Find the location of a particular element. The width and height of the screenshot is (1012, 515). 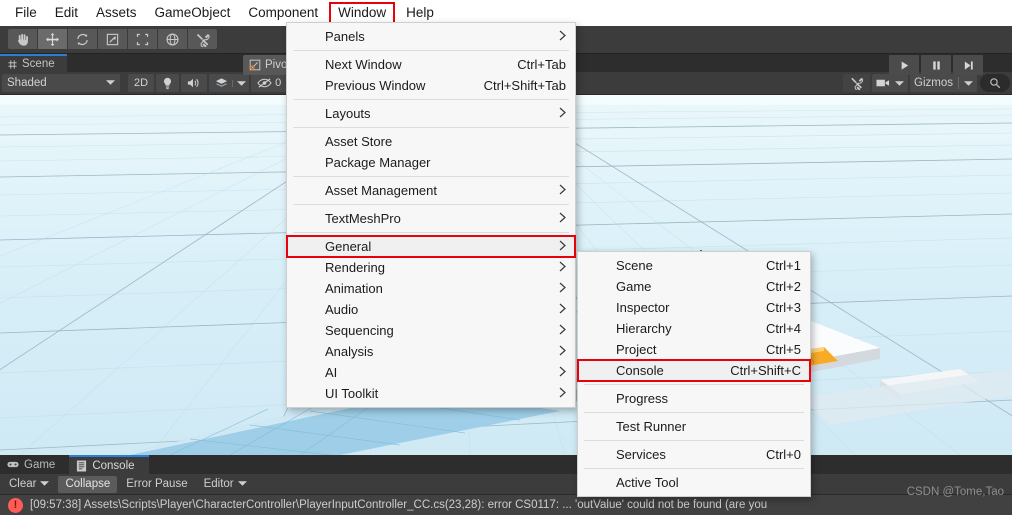

menu-item-test-runner: Test Runner is located at coordinates (694, 426).